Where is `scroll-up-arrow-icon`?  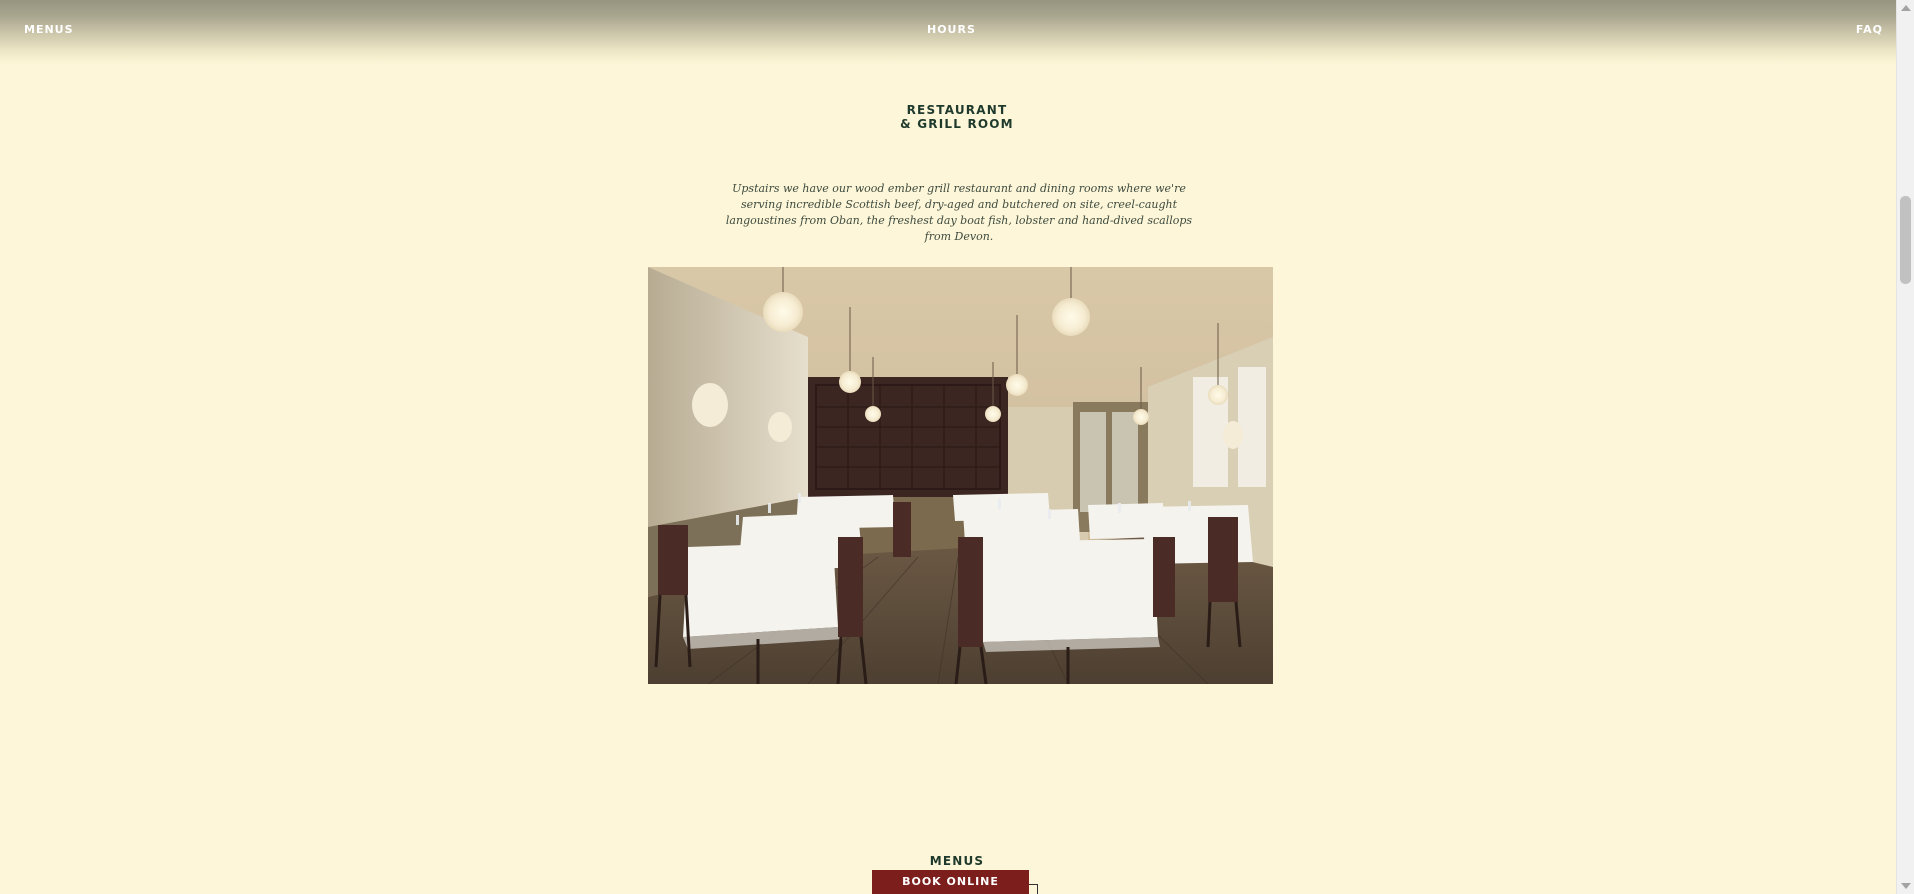
scroll-up-arrow-icon is located at coordinates (1906, 8).